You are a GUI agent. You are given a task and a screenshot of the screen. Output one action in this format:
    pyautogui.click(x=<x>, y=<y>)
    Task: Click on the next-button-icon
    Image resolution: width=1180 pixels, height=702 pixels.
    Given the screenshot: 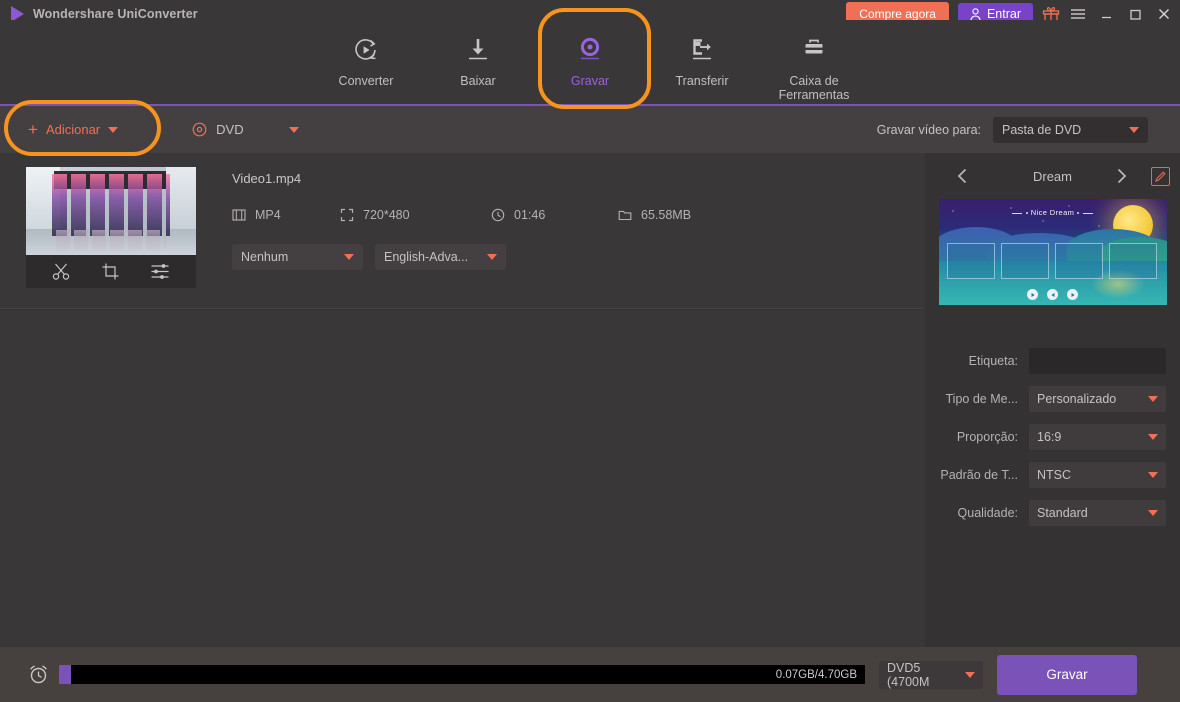 What is the action you would take?
    pyautogui.click(x=1072, y=294)
    